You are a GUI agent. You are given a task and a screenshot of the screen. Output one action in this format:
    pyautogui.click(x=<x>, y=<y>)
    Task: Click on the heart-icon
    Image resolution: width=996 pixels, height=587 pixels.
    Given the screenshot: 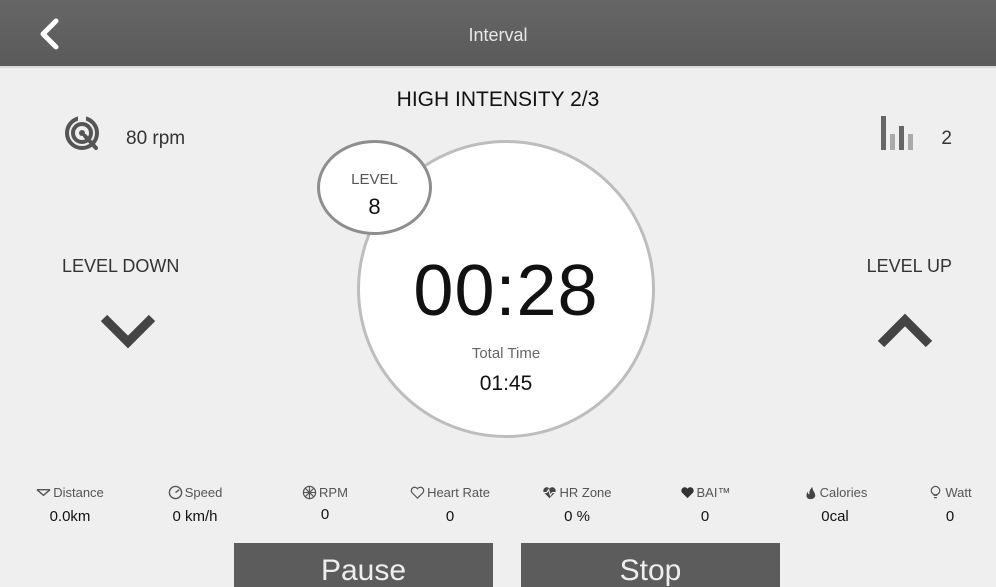 What is the action you would take?
    pyautogui.click(x=417, y=492)
    